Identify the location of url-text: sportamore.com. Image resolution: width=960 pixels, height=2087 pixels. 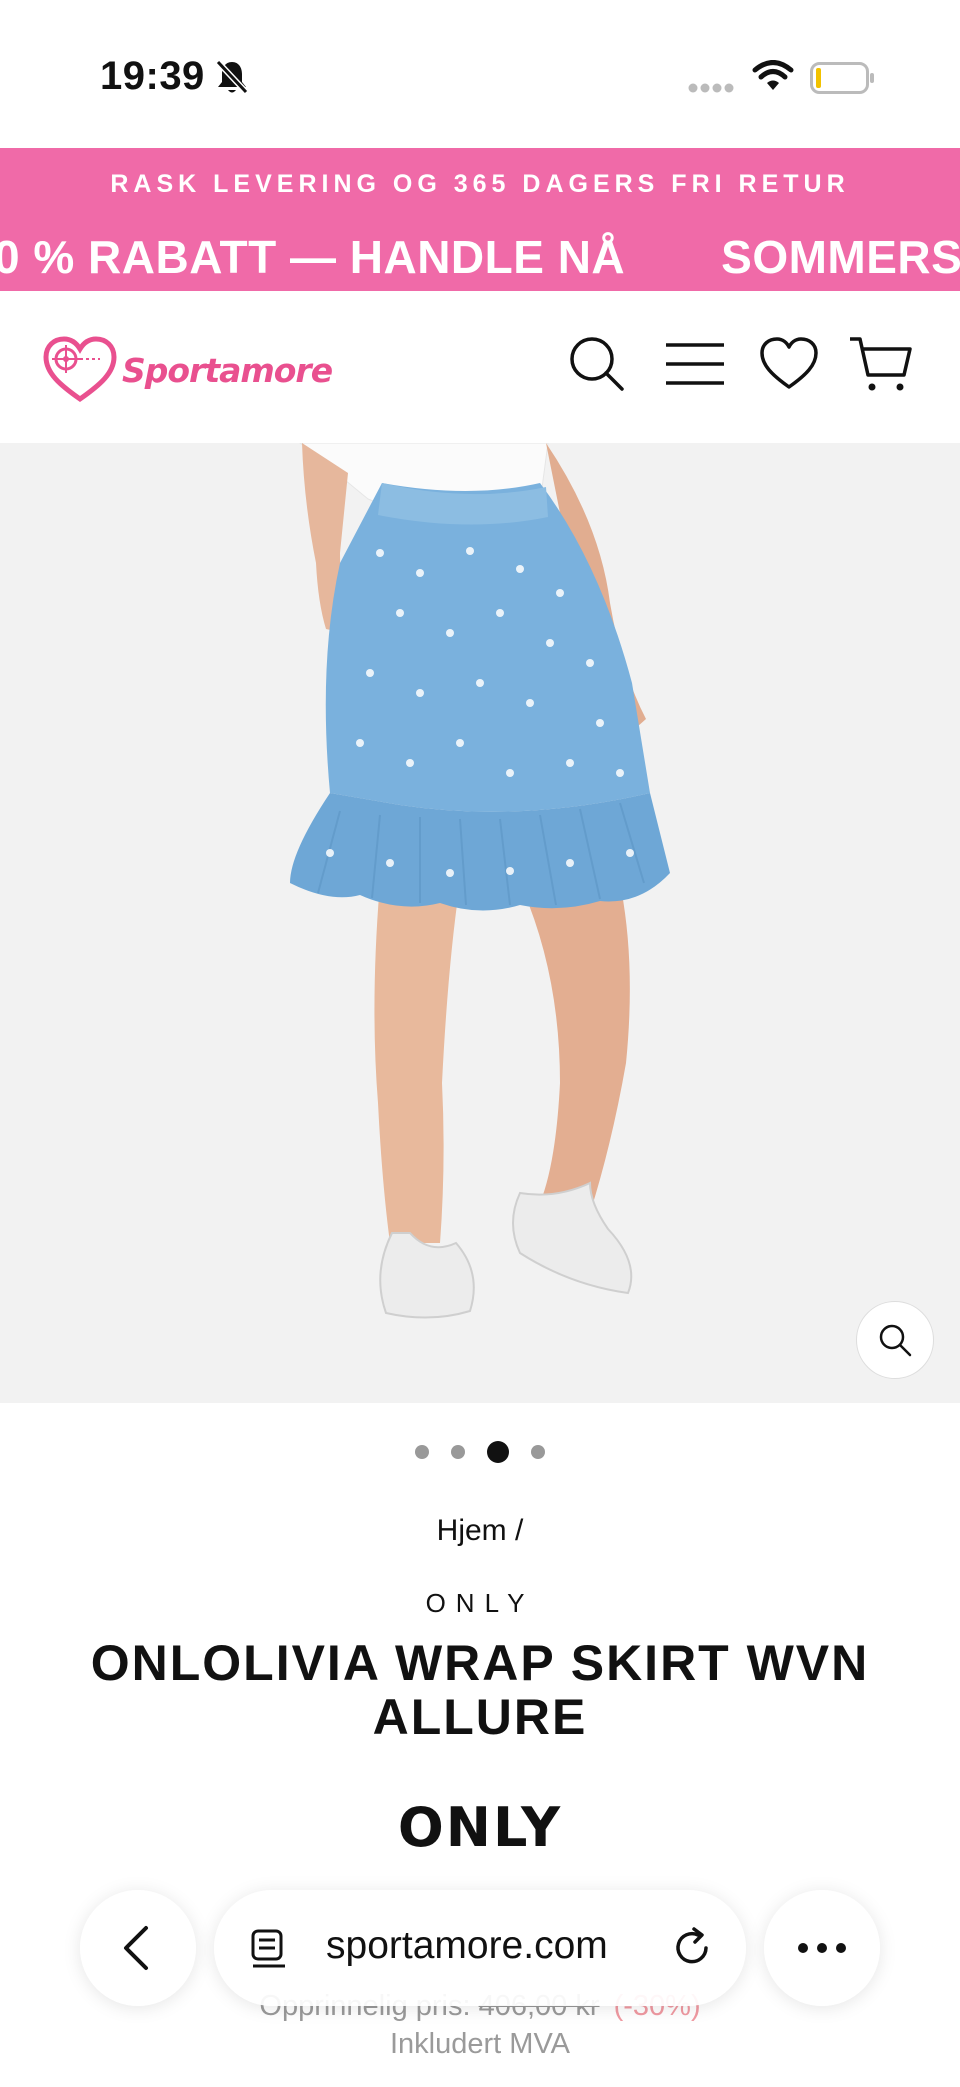
(467, 1945).